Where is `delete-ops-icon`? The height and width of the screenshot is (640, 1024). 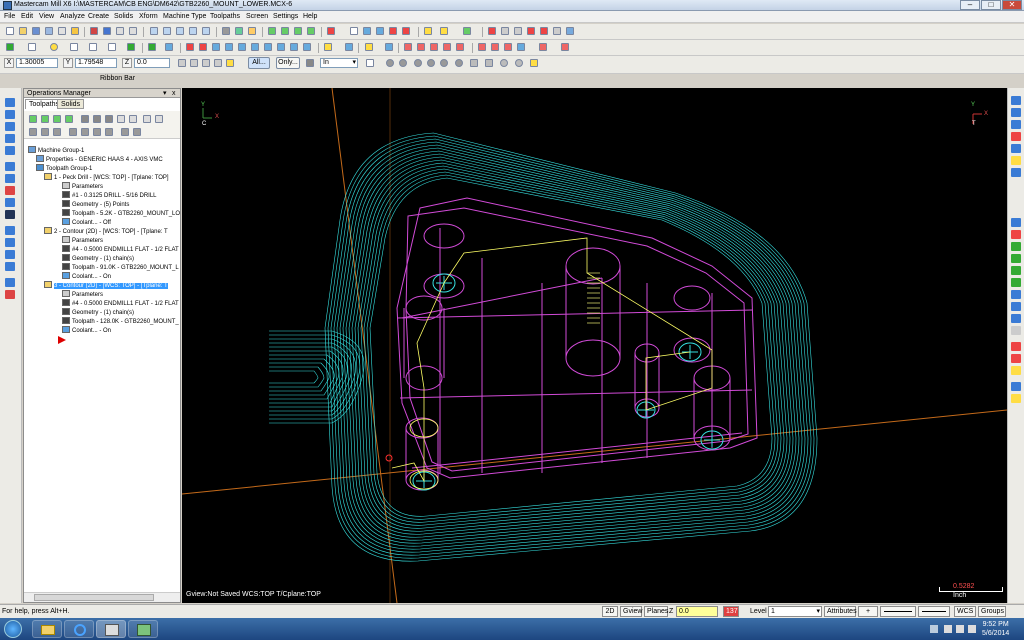 delete-ops-icon is located at coordinates (147, 119).